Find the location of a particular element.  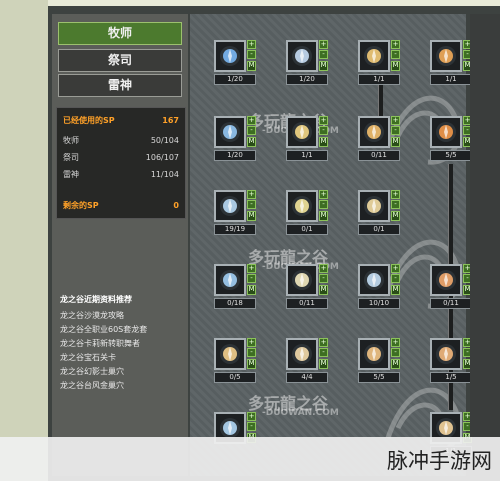

skill-level: 1/5 is located at coordinates (451, 377).